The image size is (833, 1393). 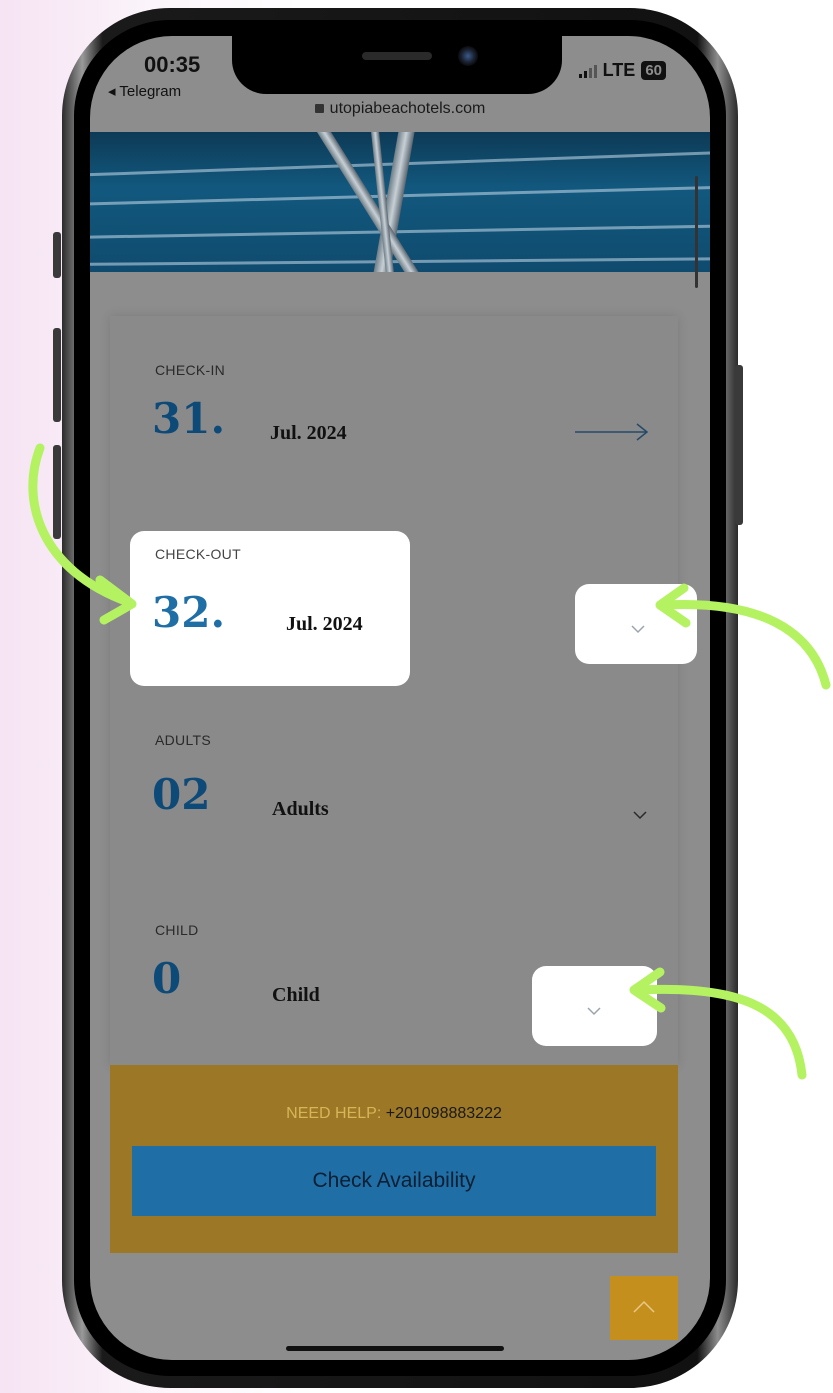 What do you see at coordinates (739, 445) in the screenshot?
I see `power-button` at bounding box center [739, 445].